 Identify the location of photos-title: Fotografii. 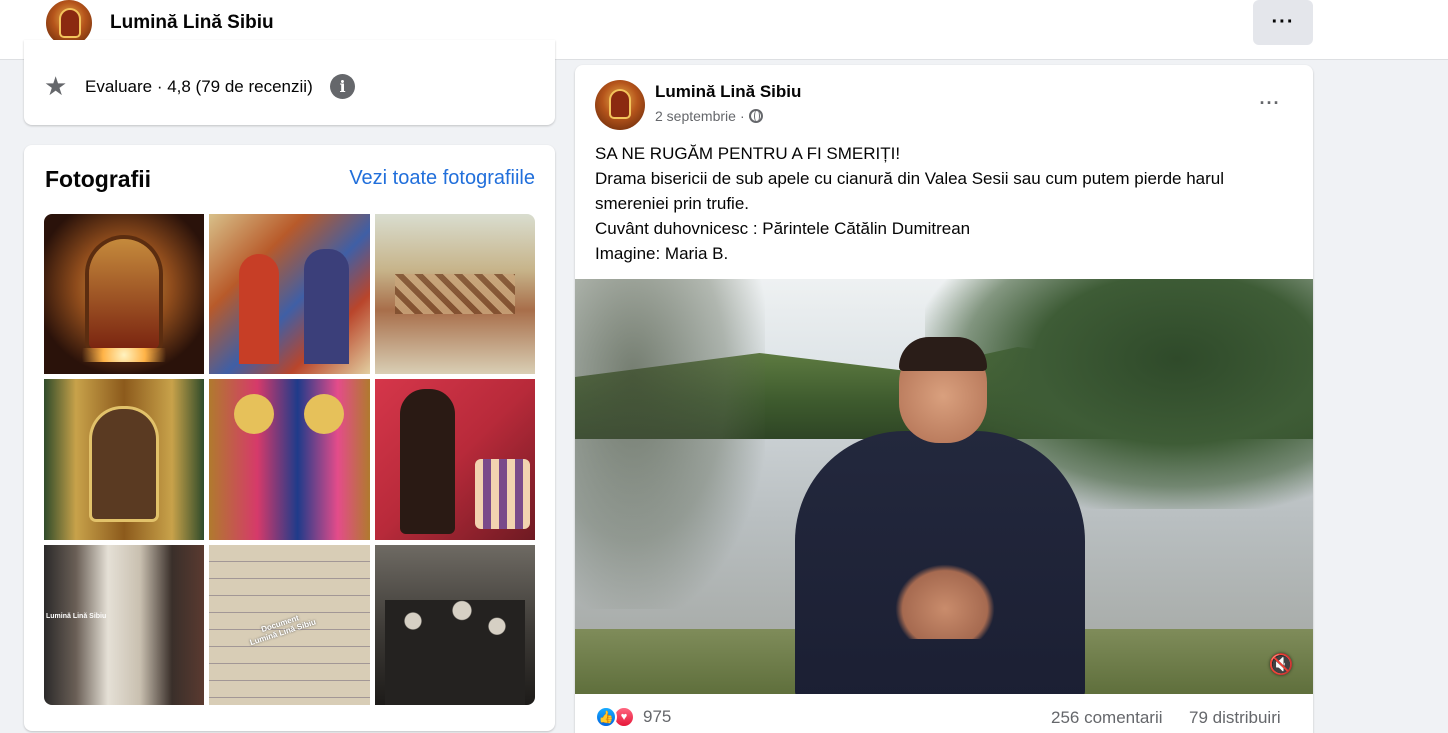
(98, 179).